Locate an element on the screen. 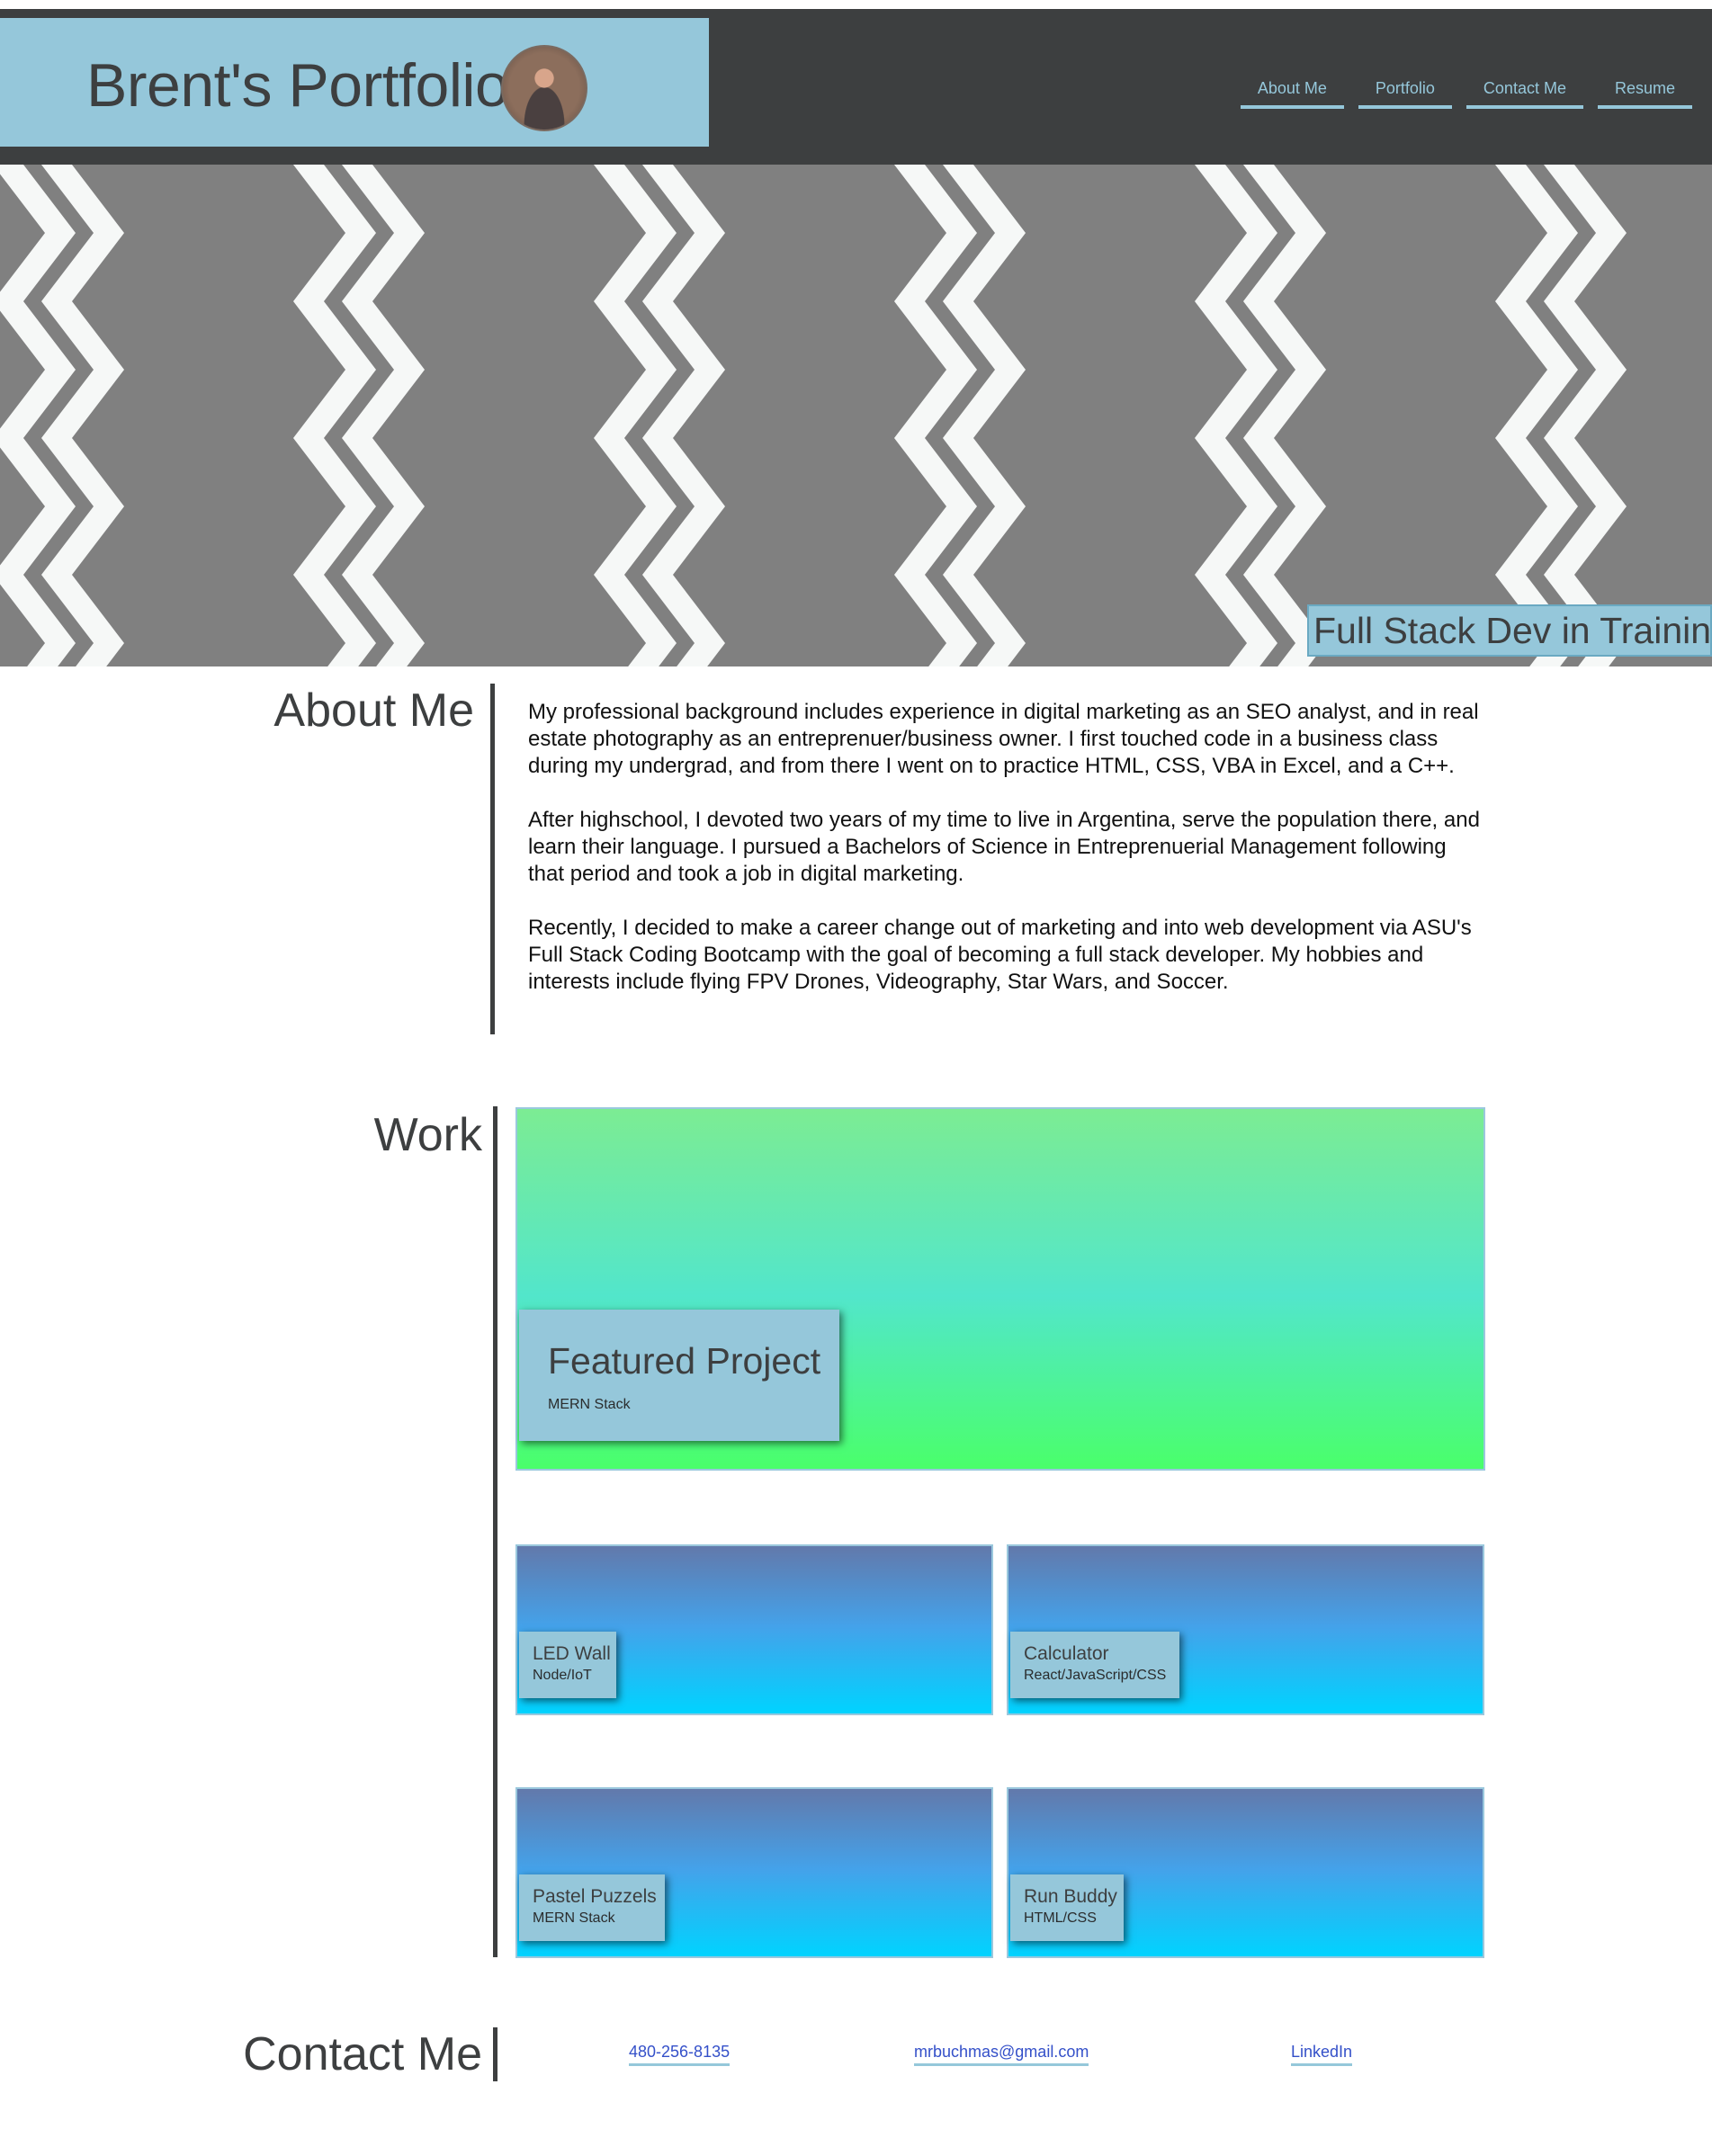 The height and width of the screenshot is (2156, 1712). about-heading: About Me is located at coordinates (373, 710).